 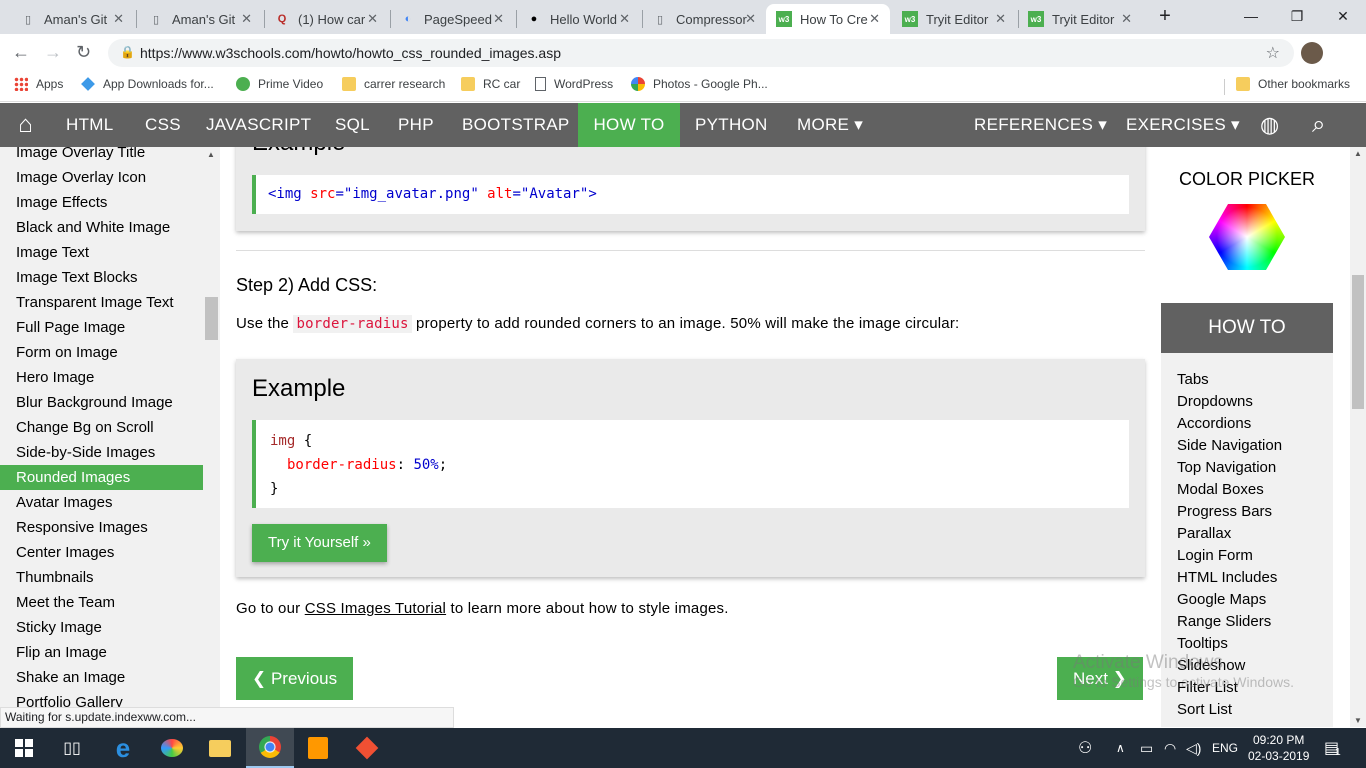 I want to click on globe-icon: ◍, so click(x=1270, y=125).